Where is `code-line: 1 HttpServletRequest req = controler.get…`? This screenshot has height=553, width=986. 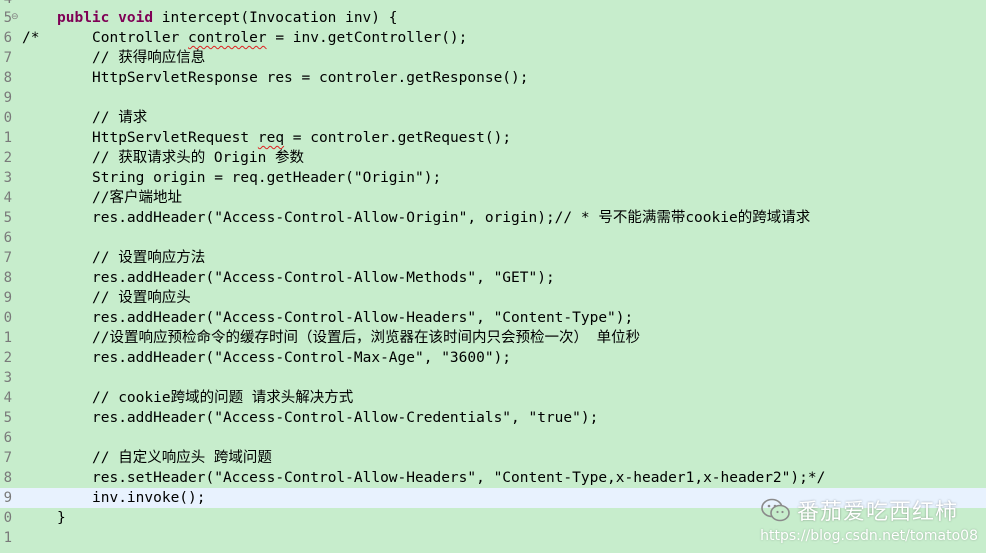
code-line: 1 HttpServletRequest req = controler.get… is located at coordinates (493, 138).